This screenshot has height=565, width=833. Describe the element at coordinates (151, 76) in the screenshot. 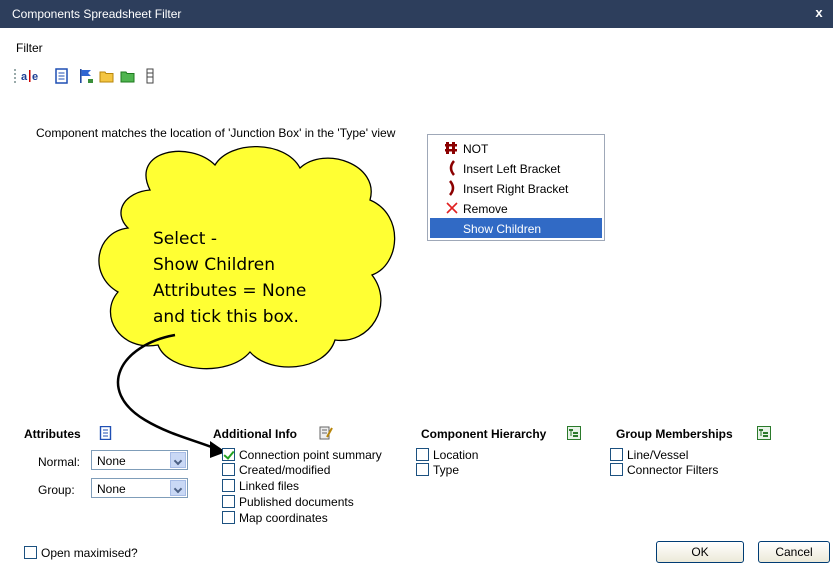

I see `column-icon` at that location.